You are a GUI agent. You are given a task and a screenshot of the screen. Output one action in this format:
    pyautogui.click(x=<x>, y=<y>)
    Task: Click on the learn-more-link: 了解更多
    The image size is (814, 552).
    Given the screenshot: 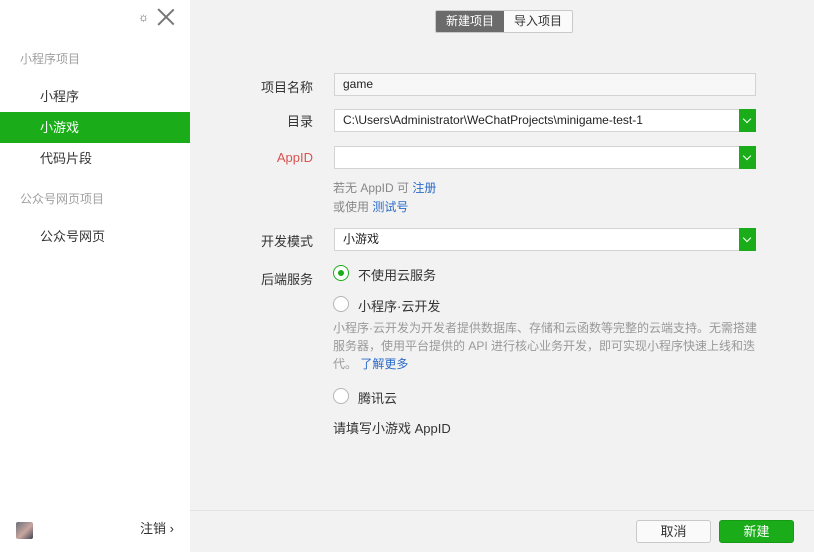 What is the action you would take?
    pyautogui.click(x=384, y=364)
    